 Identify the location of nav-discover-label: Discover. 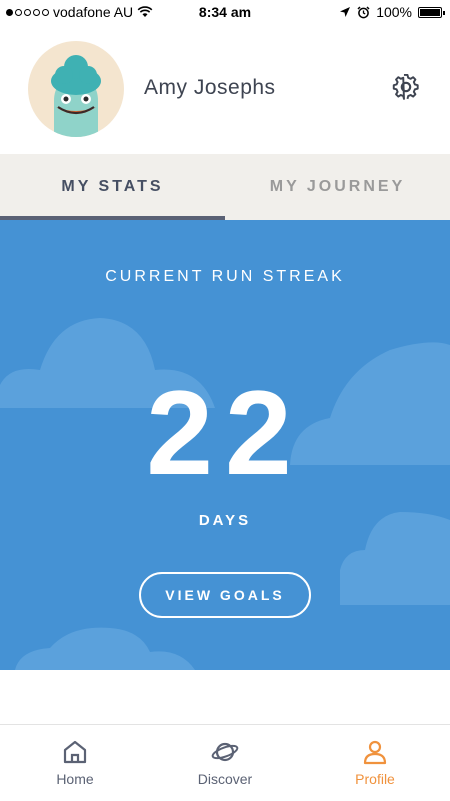
(225, 779).